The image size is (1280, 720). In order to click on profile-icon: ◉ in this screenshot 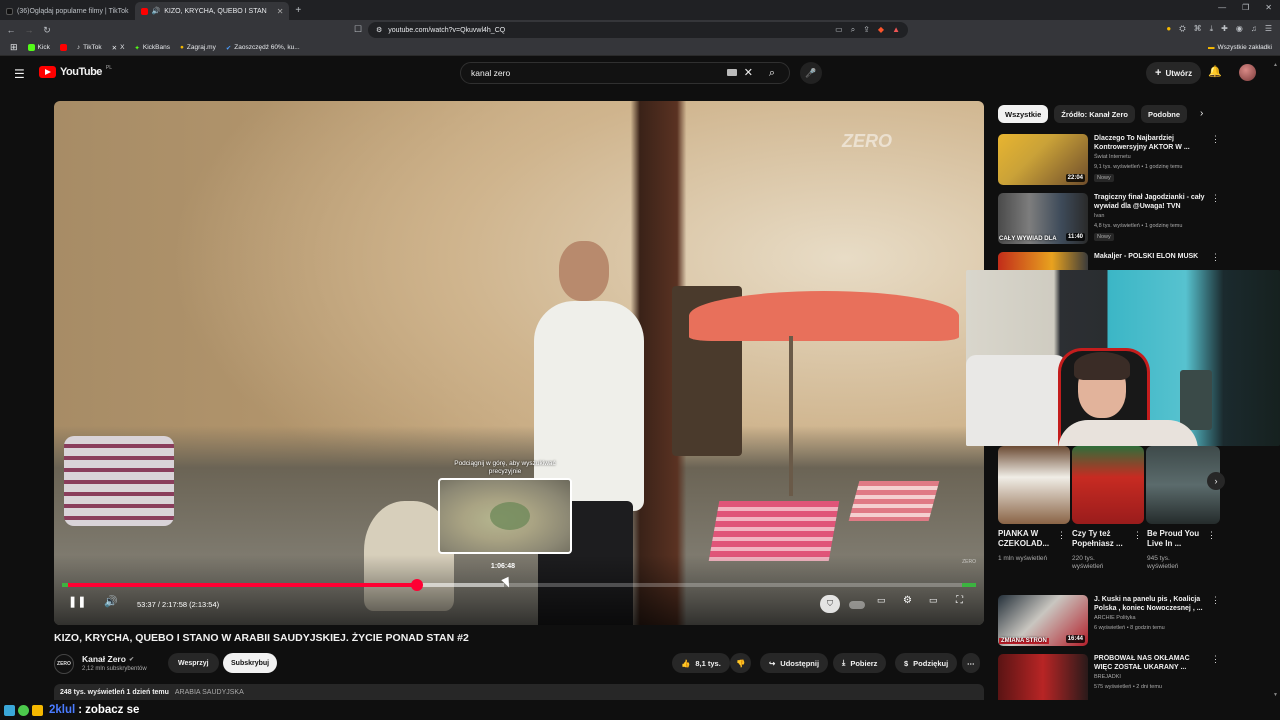, I will do `click(1239, 29)`.